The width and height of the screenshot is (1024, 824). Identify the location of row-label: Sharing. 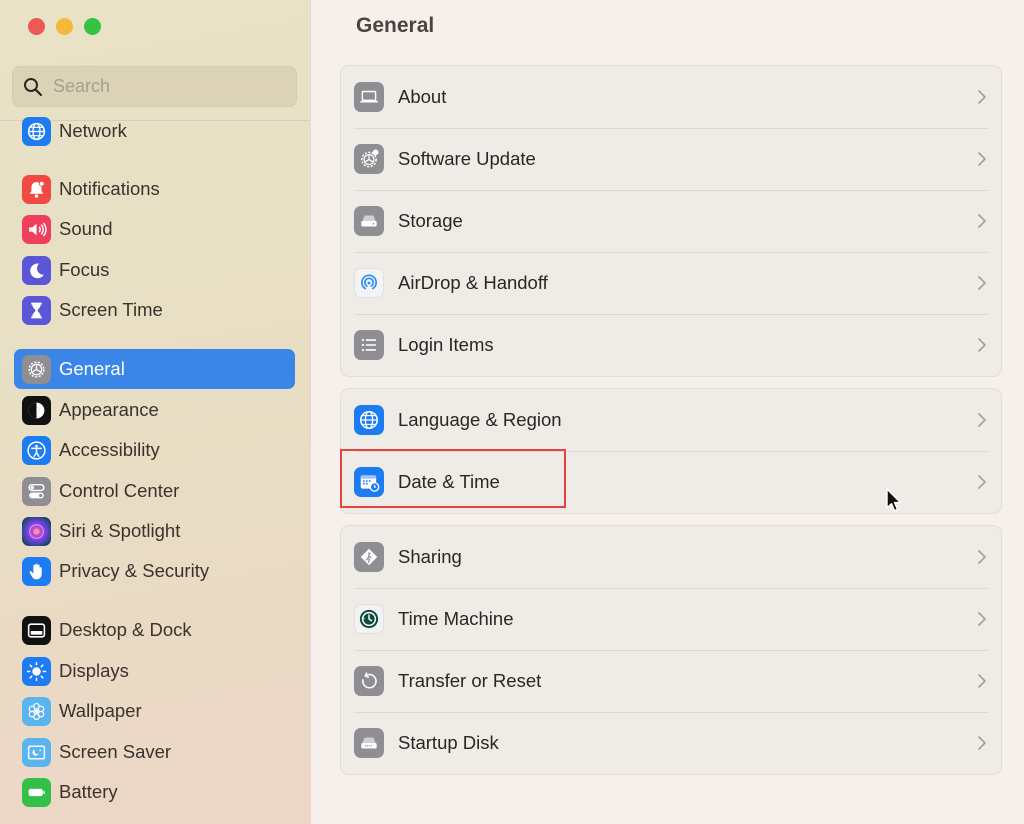
(430, 556).